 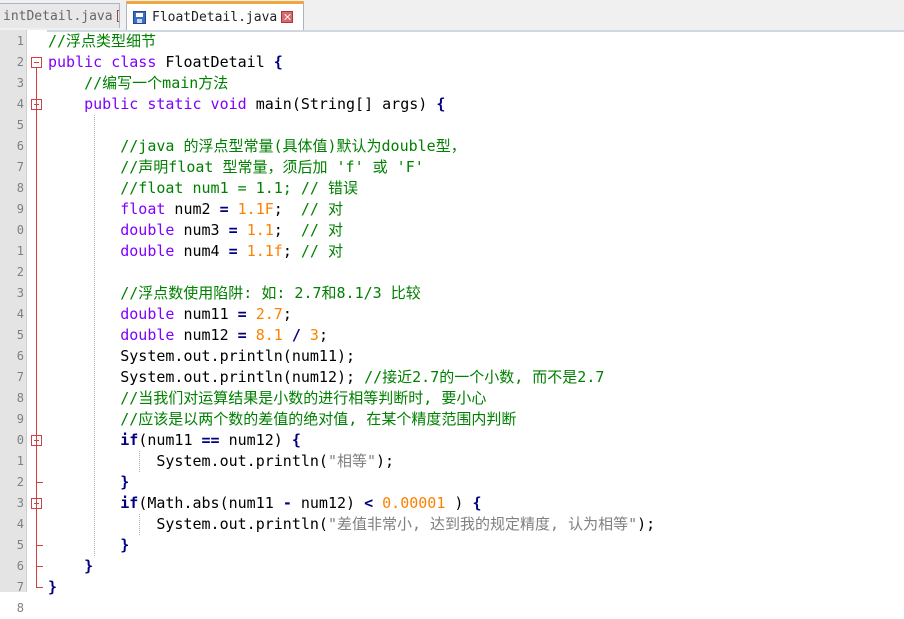 What do you see at coordinates (452, 16) in the screenshot?
I see `tab-bar: intDetail.java FloatDetail.java` at bounding box center [452, 16].